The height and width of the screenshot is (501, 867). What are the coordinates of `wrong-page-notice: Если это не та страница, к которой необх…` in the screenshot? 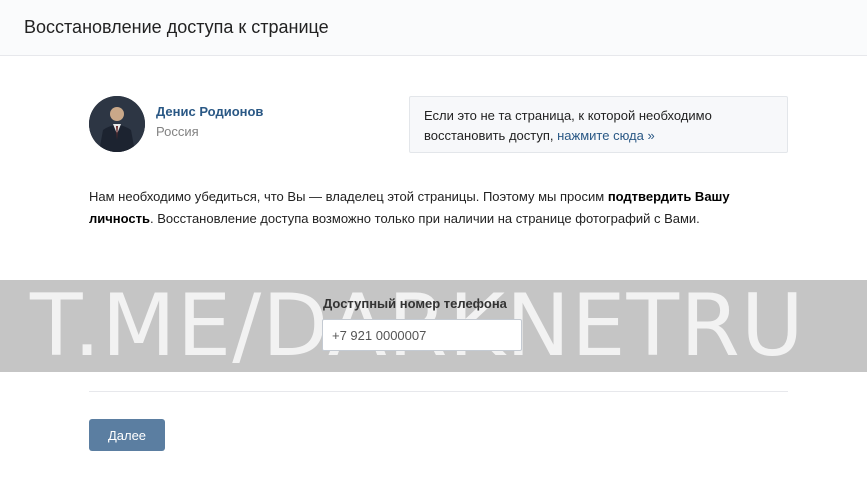 It's located at (598, 124).